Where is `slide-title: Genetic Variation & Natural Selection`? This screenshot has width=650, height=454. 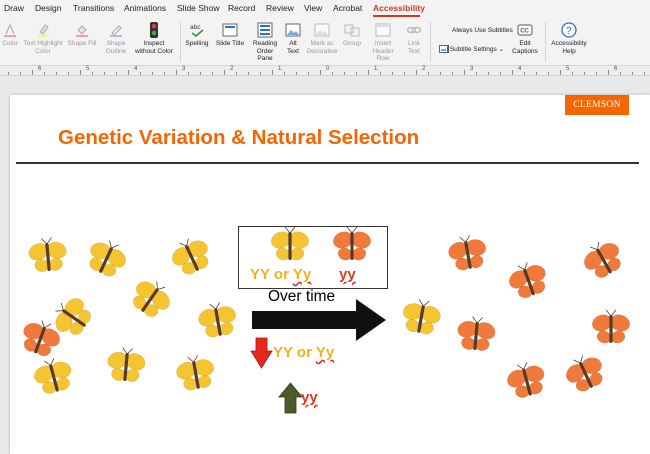 slide-title: Genetic Variation & Natural Selection is located at coordinates (238, 138).